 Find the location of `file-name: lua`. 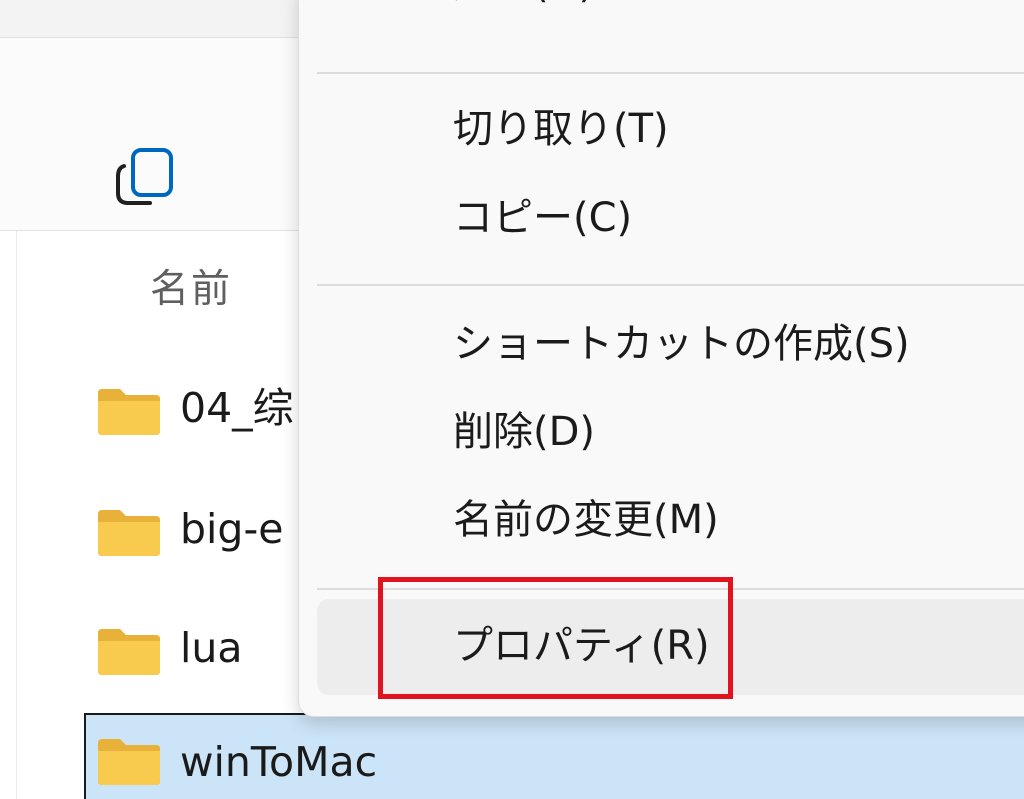

file-name: lua is located at coordinates (211, 648).